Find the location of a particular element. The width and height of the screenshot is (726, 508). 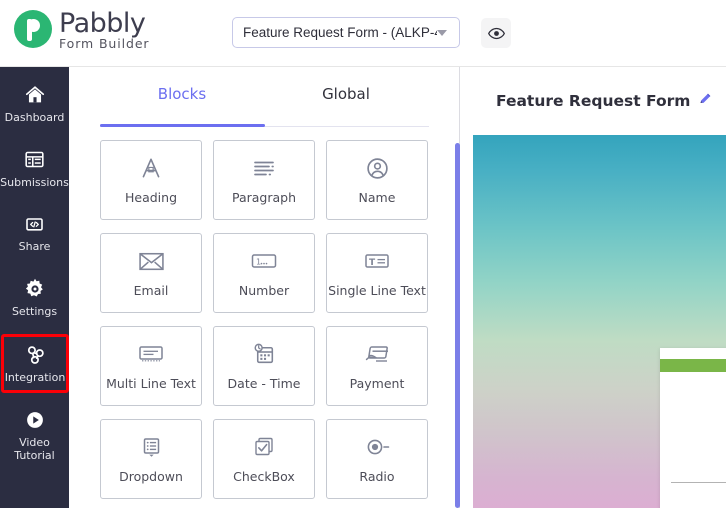

credit-card-hand-icon is located at coordinates (377, 354).